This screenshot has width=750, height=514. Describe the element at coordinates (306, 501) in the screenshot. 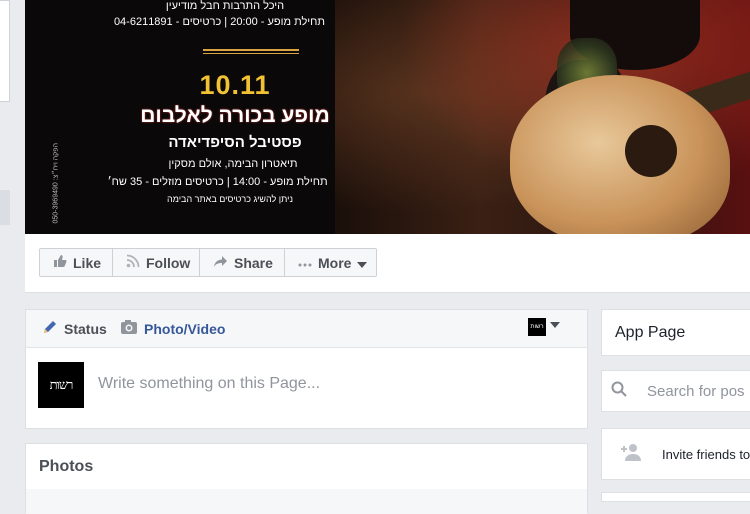

I see `photos-strip` at that location.